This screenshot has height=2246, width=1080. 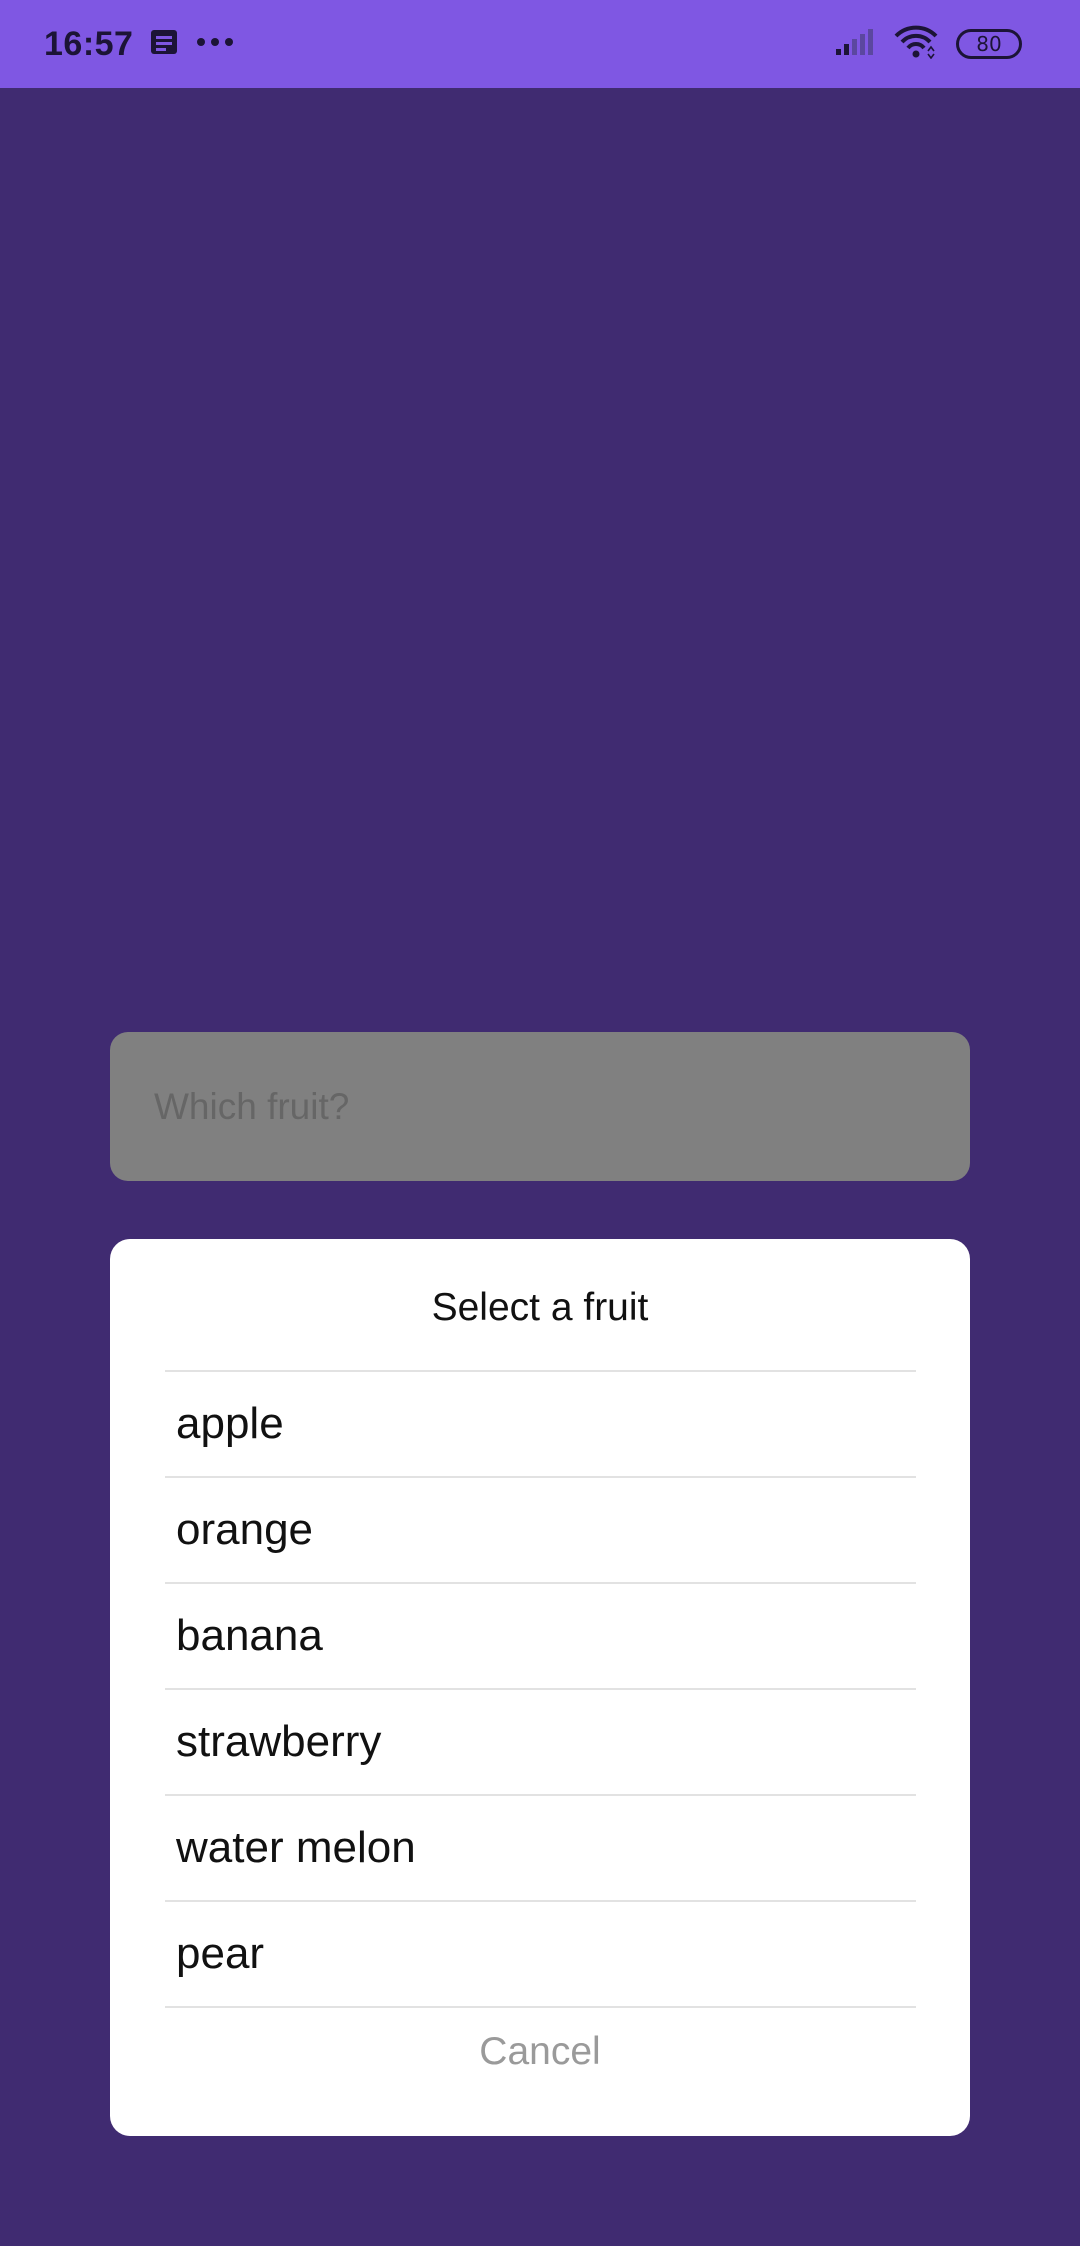 I want to click on status-right: 80, so click(x=928, y=44).